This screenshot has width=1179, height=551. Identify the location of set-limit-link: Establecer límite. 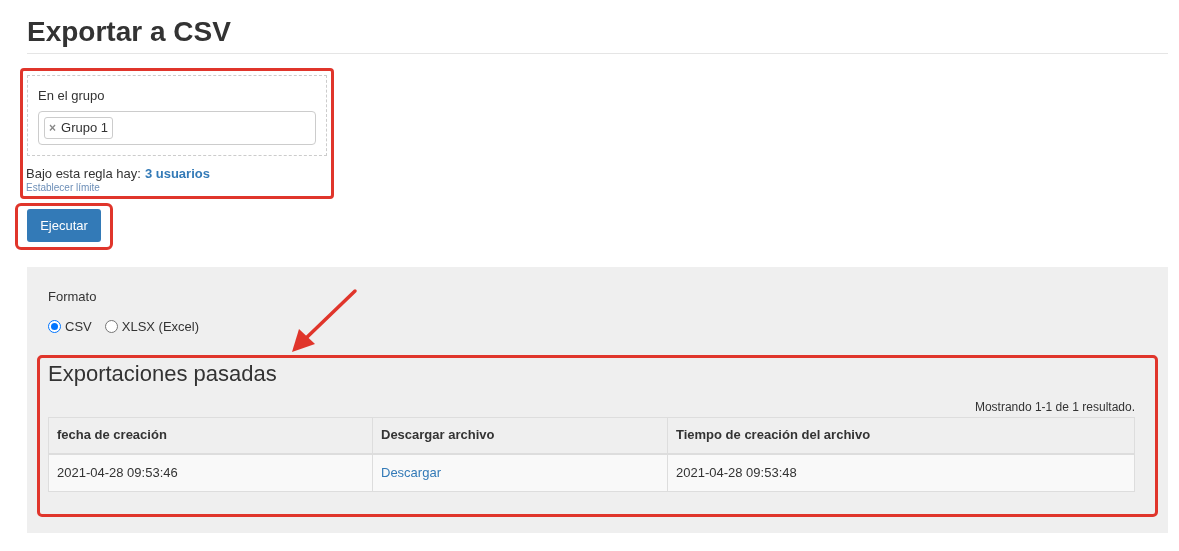
(63, 188).